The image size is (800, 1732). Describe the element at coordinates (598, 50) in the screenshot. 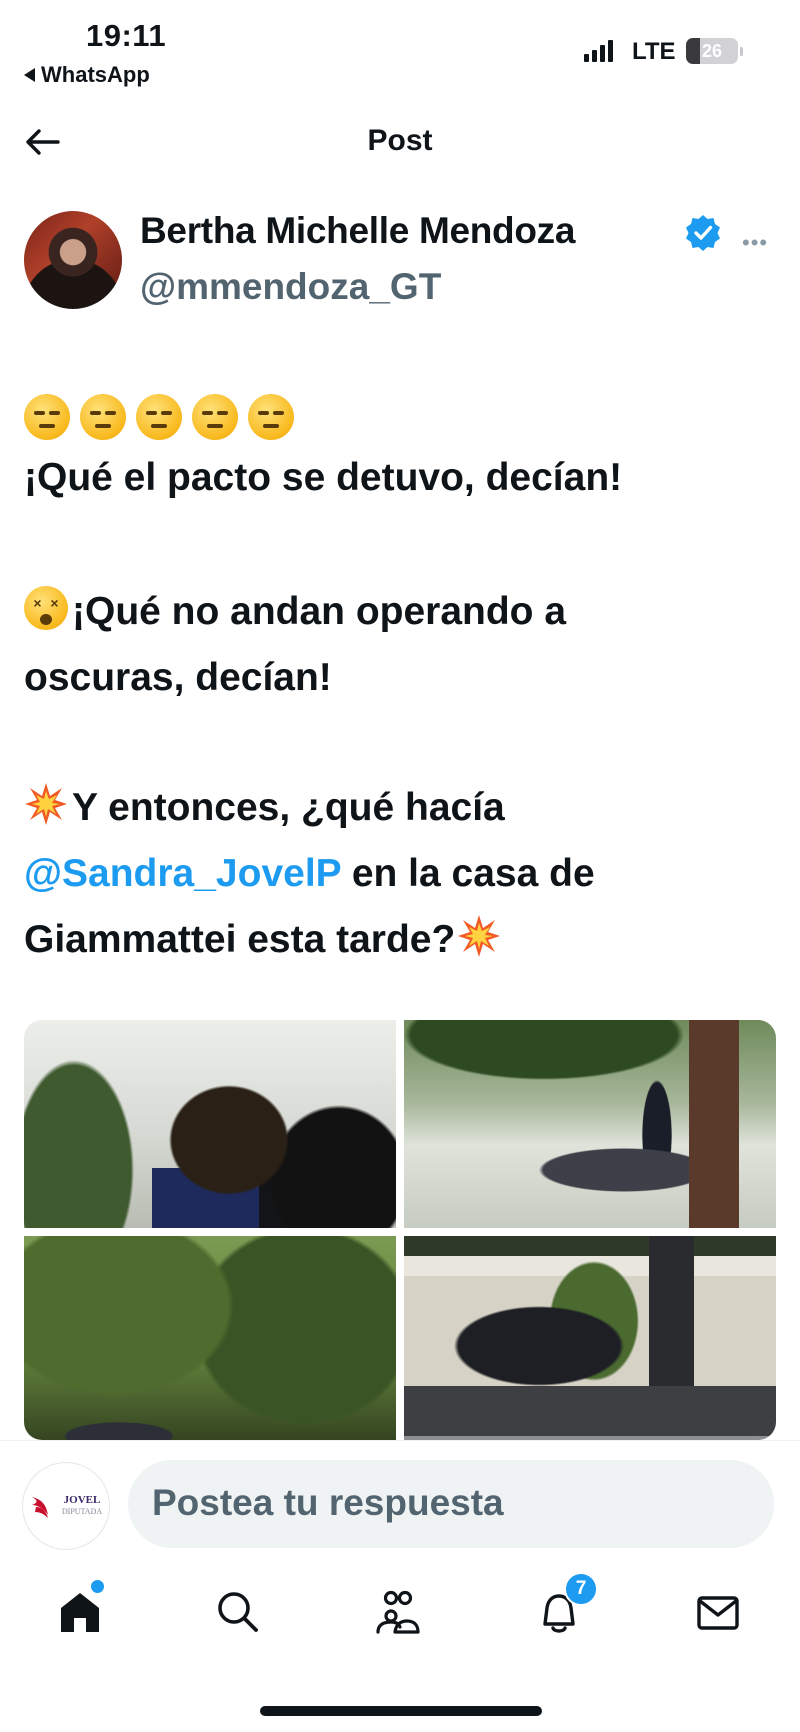

I see `signal-icon` at that location.